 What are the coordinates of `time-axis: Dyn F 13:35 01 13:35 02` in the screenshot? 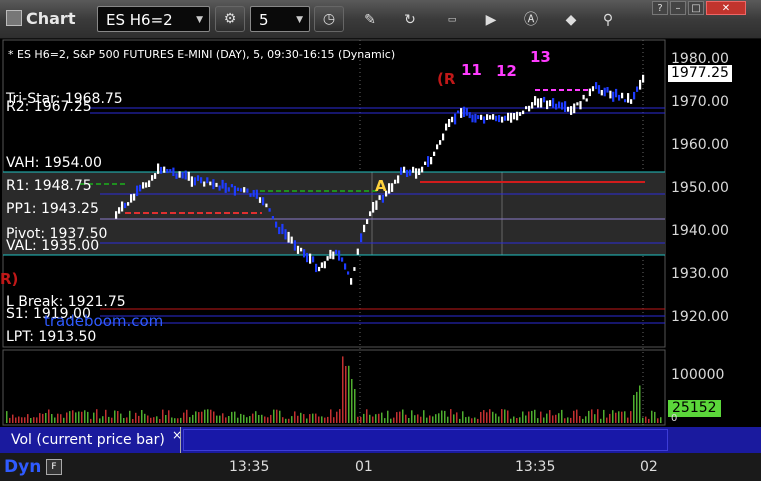 It's located at (380, 467).